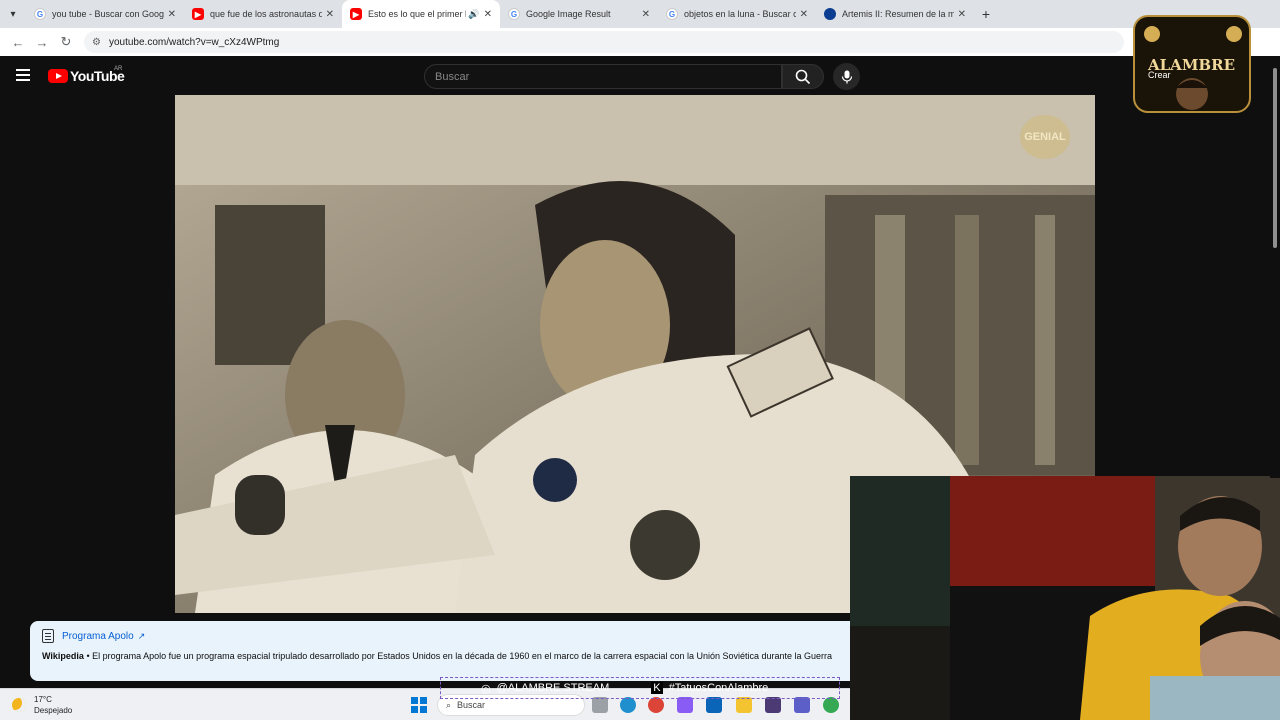 The image size is (1280, 720). What do you see at coordinates (831, 705) in the screenshot?
I see `chrome-active-icon` at bounding box center [831, 705].